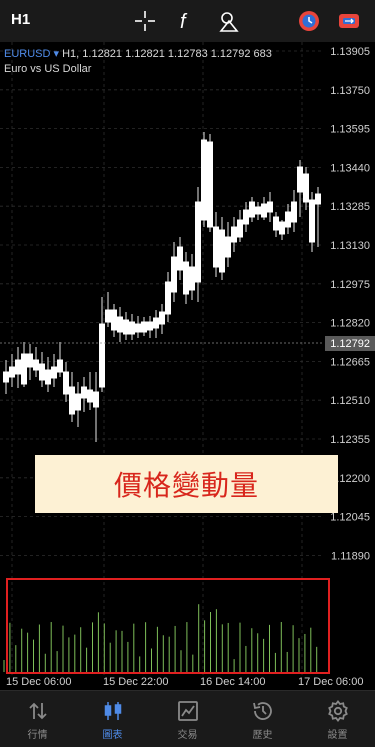 This screenshot has width=375, height=747. I want to click on price-axis-label: 1.12975, so click(350, 285).